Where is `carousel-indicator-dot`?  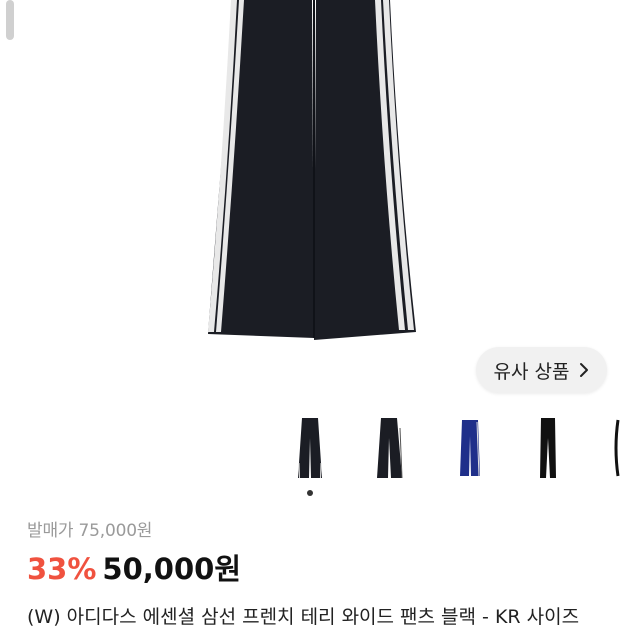 carousel-indicator-dot is located at coordinates (310, 493).